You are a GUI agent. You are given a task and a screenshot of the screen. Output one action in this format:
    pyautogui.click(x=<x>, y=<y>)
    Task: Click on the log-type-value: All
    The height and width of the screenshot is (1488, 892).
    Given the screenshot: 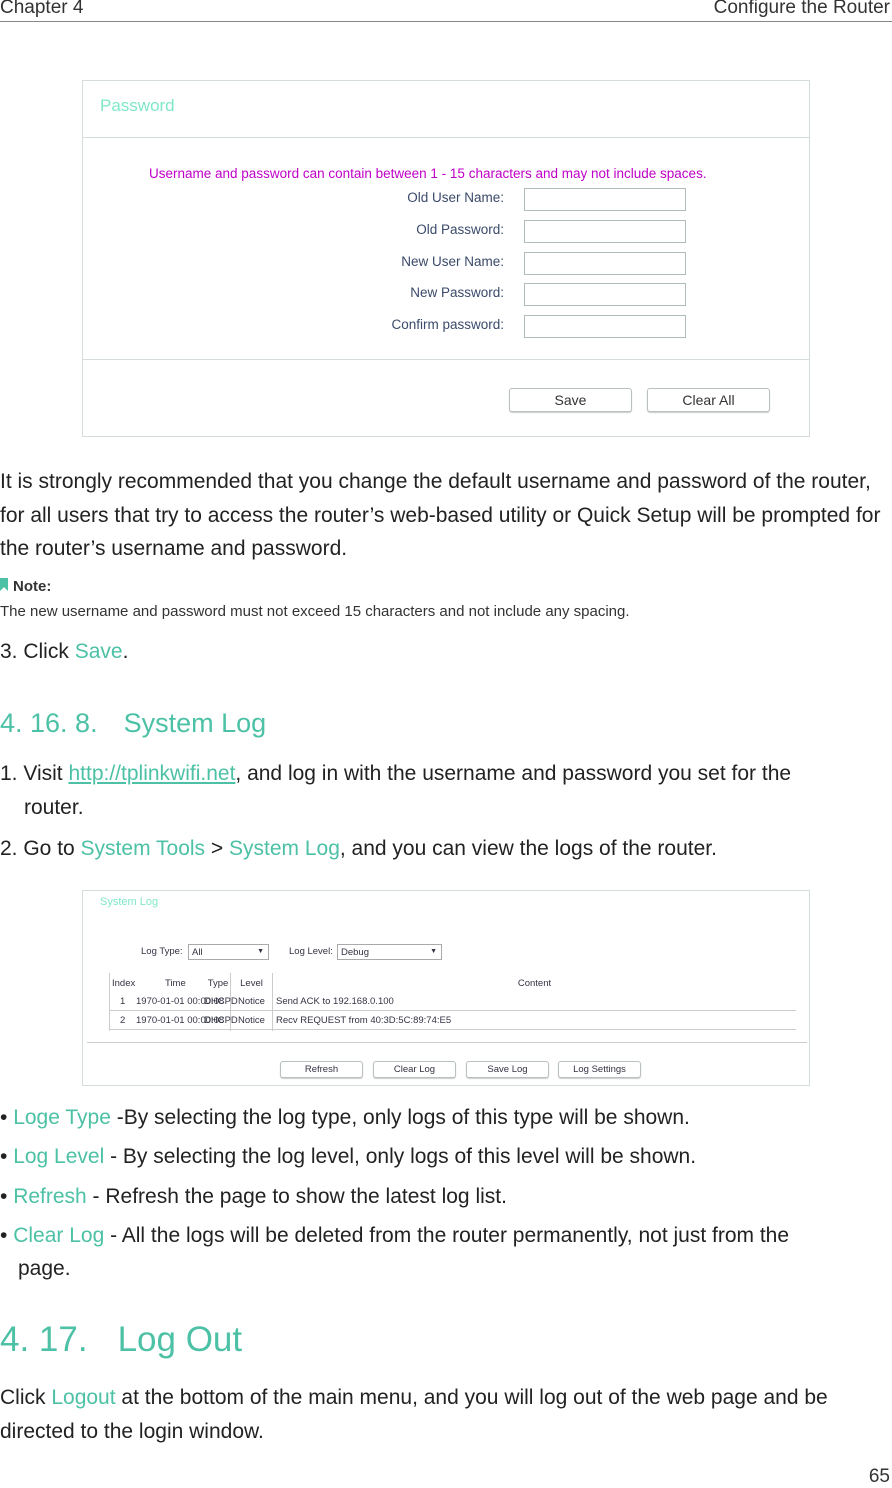 What is the action you would take?
    pyautogui.click(x=197, y=952)
    